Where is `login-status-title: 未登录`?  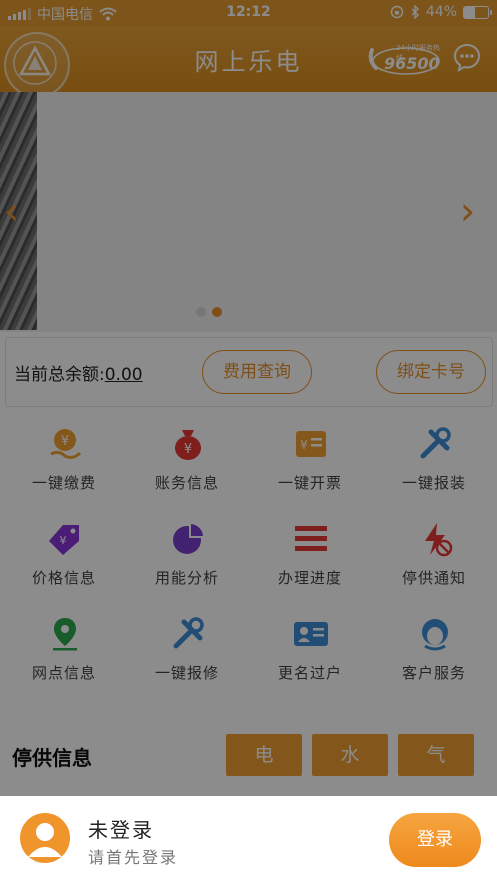
login-status-title: 未登录 is located at coordinates (121, 830).